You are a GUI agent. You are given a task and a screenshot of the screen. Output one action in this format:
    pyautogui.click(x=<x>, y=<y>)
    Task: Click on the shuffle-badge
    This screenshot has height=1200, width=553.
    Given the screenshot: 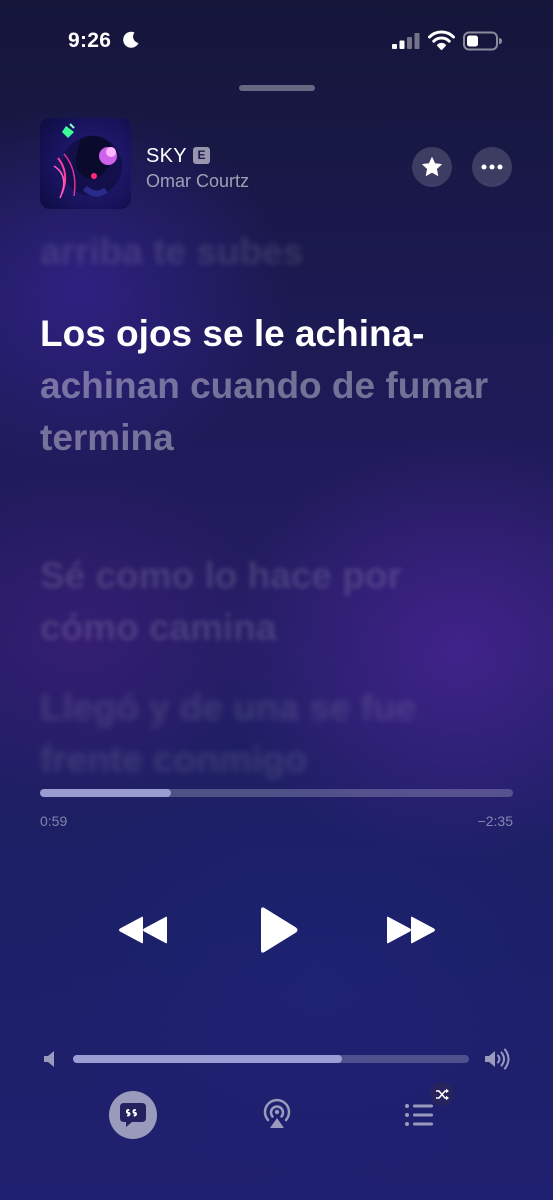 What is the action you would take?
    pyautogui.click(x=442, y=1094)
    